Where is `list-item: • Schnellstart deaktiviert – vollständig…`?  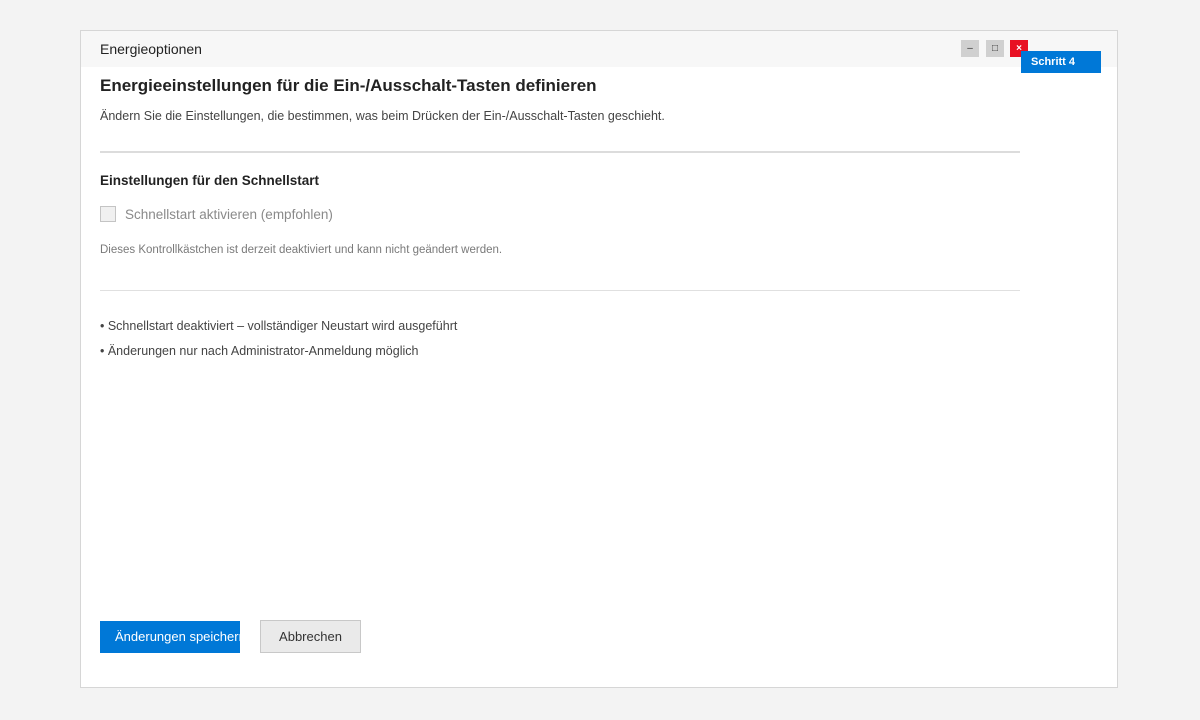 list-item: • Schnellstart deaktiviert – vollständig… is located at coordinates (279, 326).